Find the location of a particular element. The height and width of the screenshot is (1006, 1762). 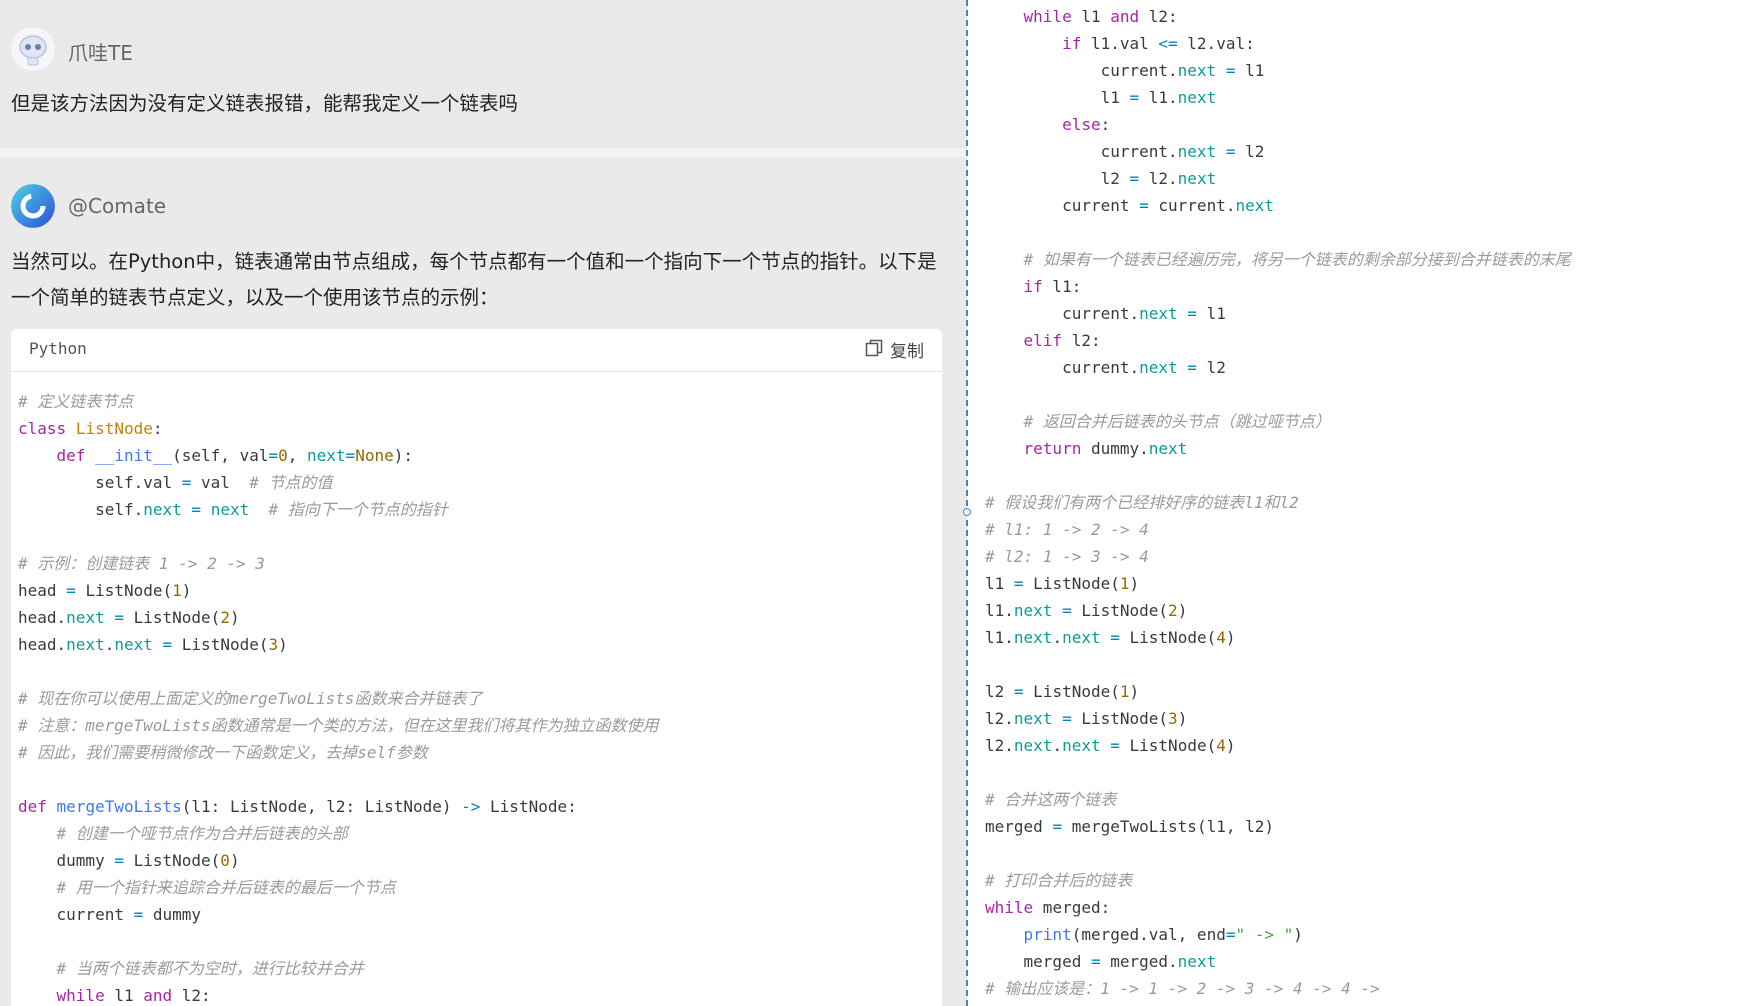

user-message-text: 但是该方法因为没有定义链表报错，能帮我定义一个链表吗 is located at coordinates (265, 103).